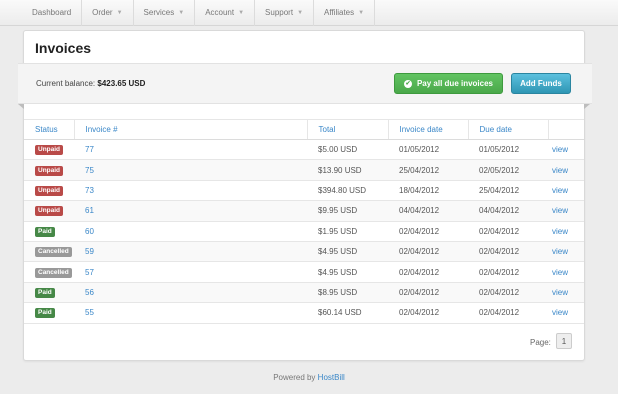 This screenshot has width=618, height=394. I want to click on invoice-number-link: 57, so click(190, 272).